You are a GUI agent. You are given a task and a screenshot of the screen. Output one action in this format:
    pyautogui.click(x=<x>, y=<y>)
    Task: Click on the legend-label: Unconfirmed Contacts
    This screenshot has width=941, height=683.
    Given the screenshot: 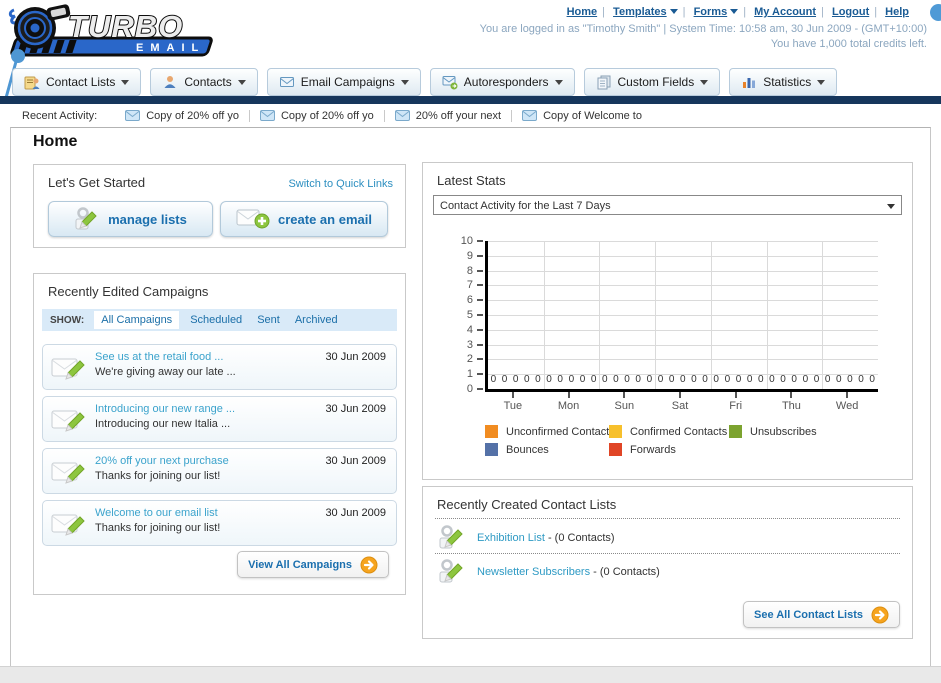 What is the action you would take?
    pyautogui.click(x=560, y=431)
    